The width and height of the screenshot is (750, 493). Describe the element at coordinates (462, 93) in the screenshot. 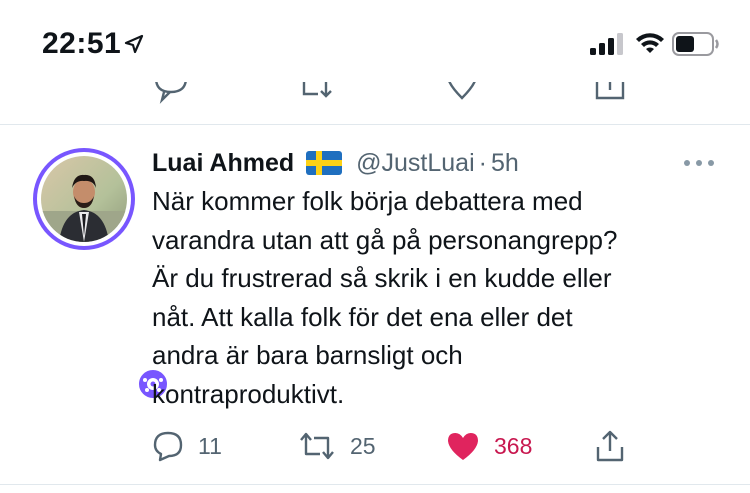

I see `like-icon` at that location.